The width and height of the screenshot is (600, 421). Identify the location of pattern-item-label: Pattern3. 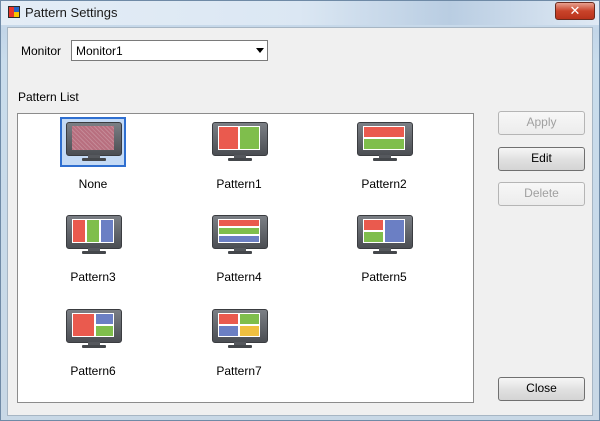
(93, 277).